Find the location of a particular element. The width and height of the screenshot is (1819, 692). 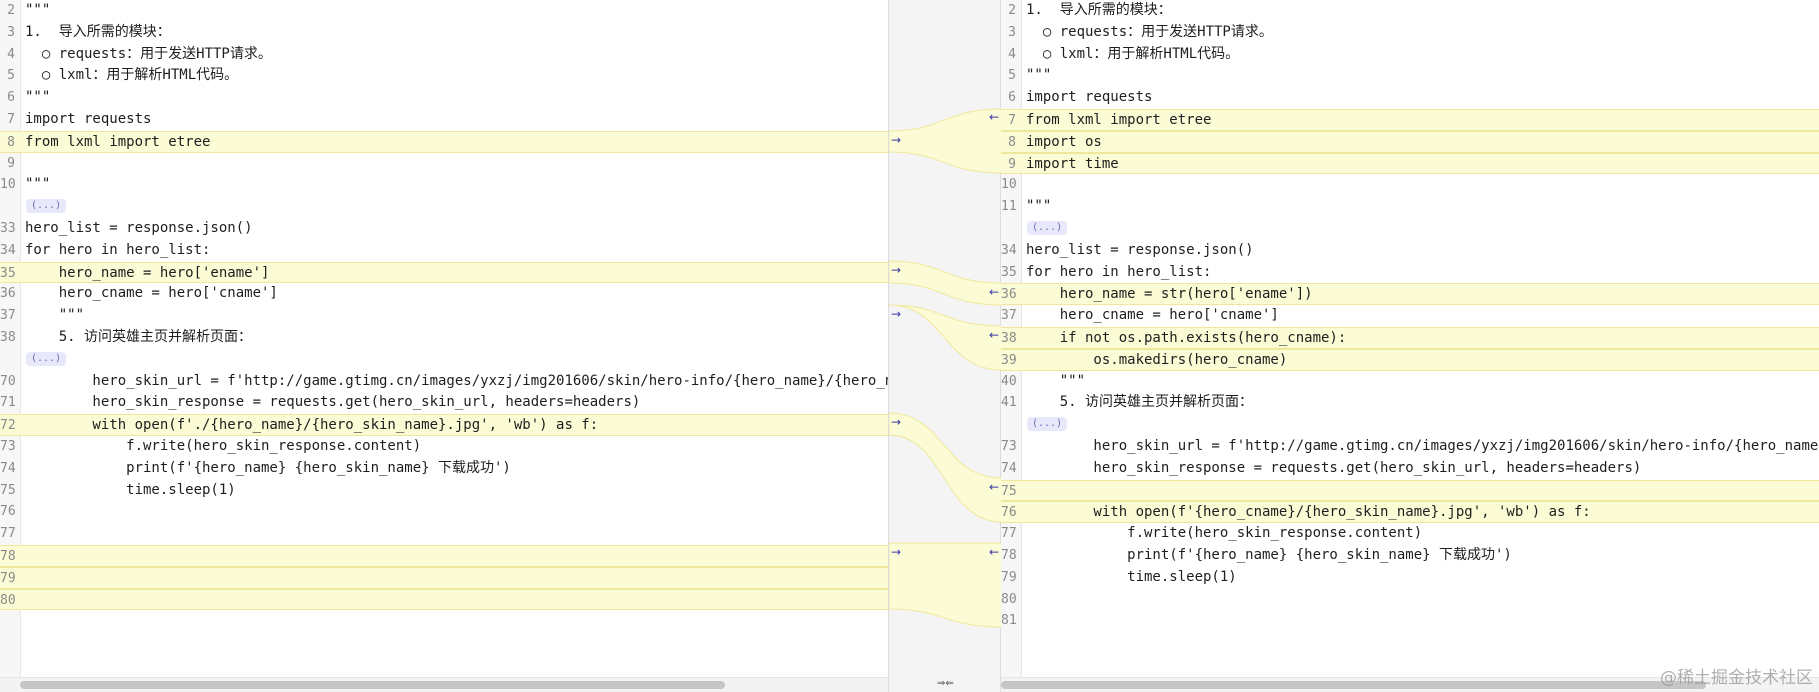

code-line: 38 if not os.path.exists(hero_cname): is located at coordinates (1410, 338).